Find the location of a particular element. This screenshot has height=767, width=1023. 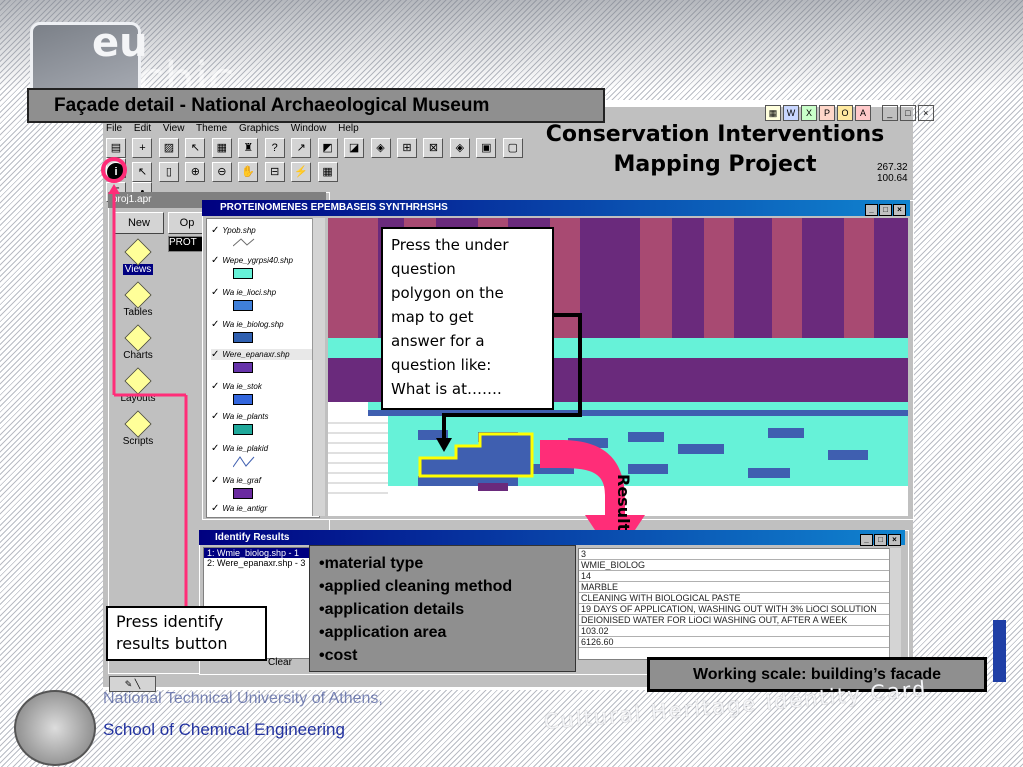

attribute-value: WMIE_BIOLOG is located at coordinates (735, 565).